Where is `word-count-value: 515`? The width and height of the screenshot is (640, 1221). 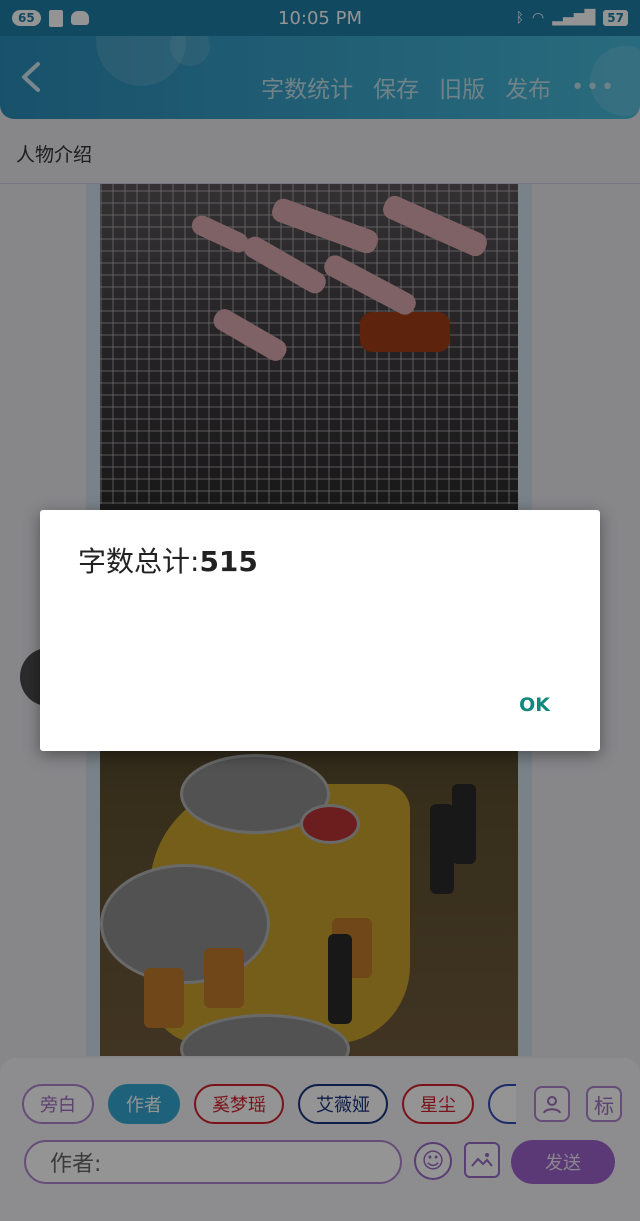 word-count-value: 515 is located at coordinates (228, 561).